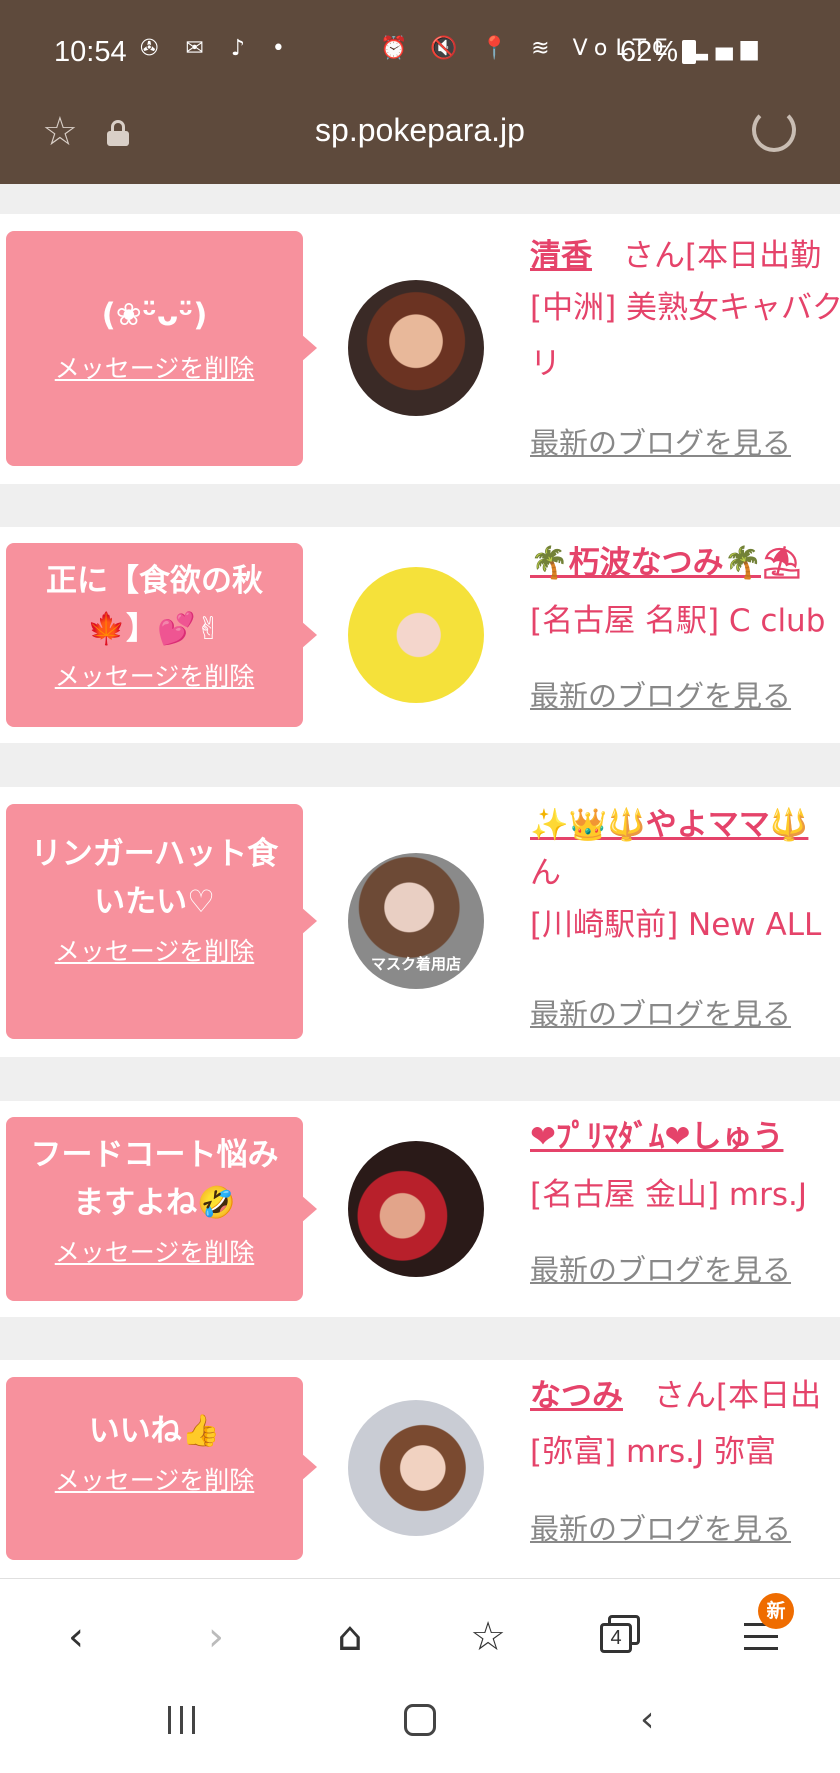  I want to click on system-icons: ⏰ 🔇 📍 ≋ VoLTE ▂▄▆, so click(573, 48).